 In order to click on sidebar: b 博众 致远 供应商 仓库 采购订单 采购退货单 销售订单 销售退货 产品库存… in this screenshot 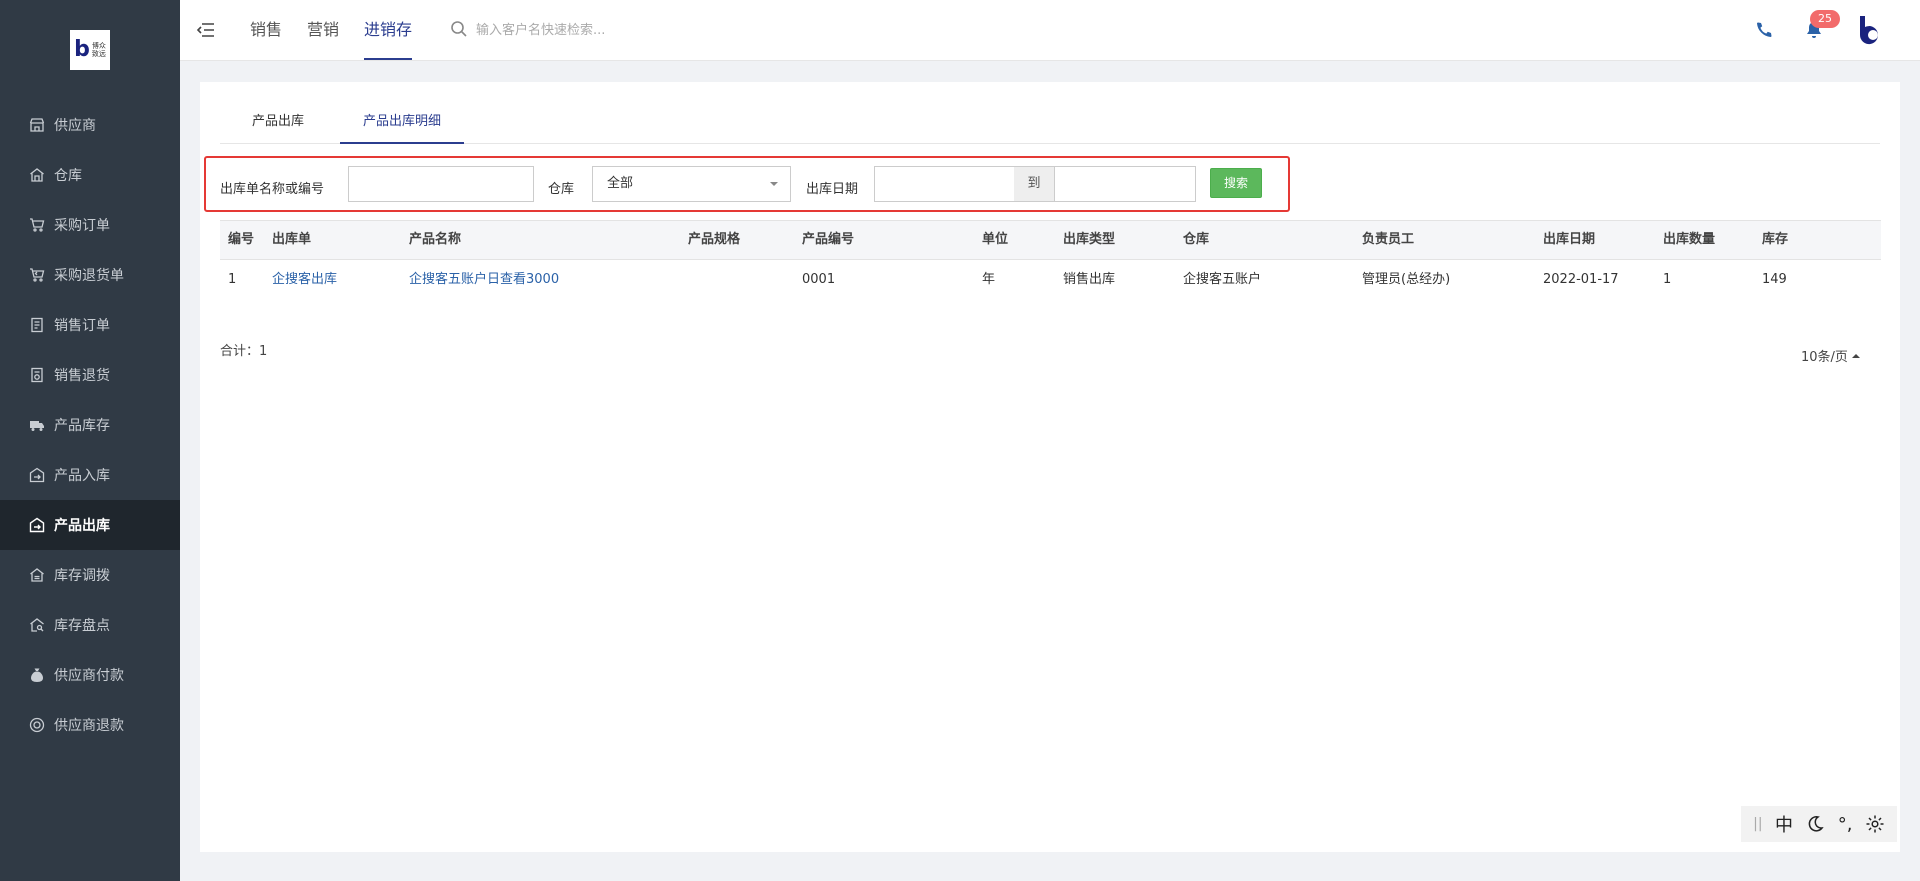, I will do `click(90, 440)`.